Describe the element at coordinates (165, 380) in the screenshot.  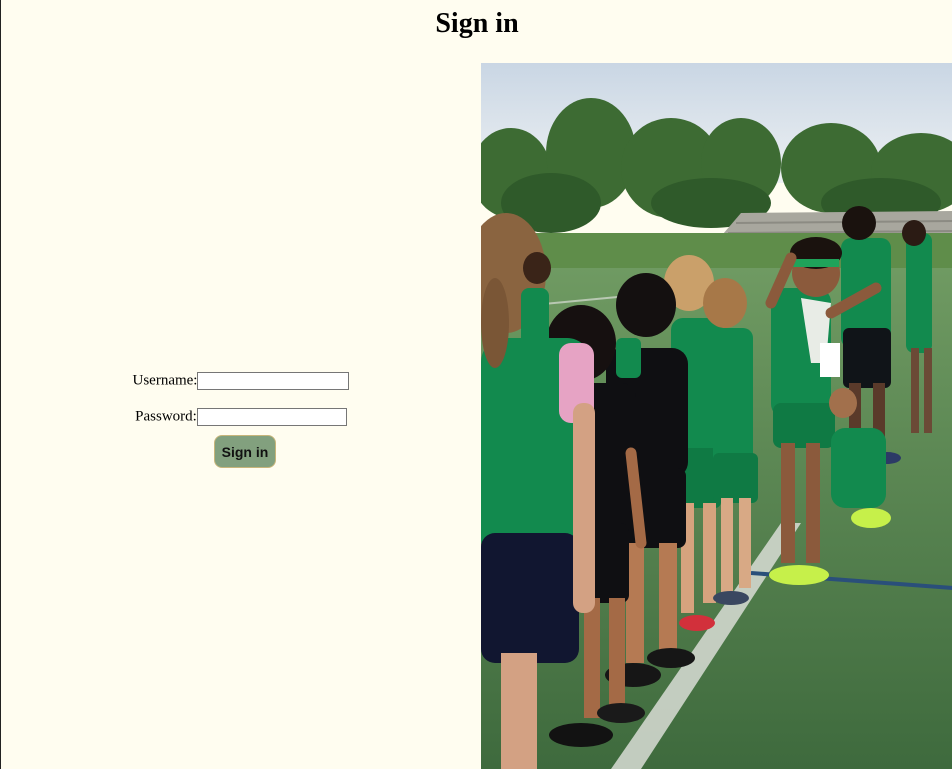
I see `username-label: Username:` at that location.